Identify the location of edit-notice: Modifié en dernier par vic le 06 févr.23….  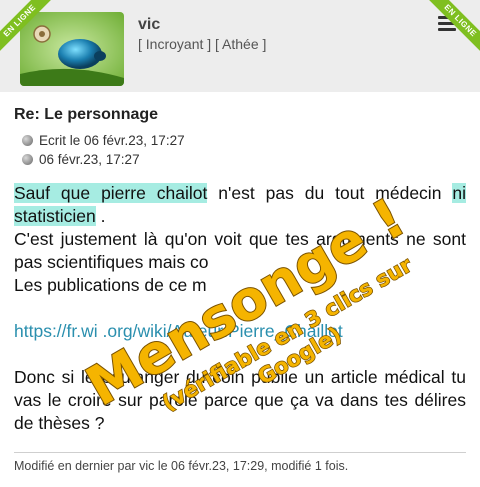
(181, 466).